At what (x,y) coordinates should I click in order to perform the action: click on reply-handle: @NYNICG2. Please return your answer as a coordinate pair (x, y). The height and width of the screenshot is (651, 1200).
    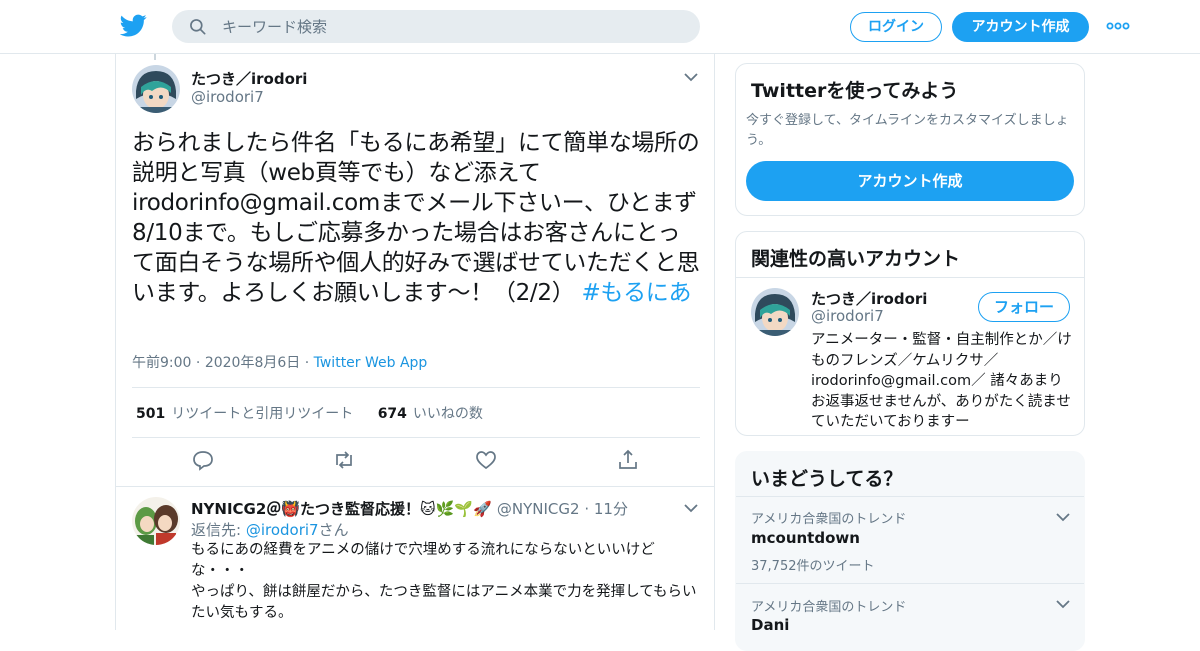
    Looking at the image, I should click on (538, 509).